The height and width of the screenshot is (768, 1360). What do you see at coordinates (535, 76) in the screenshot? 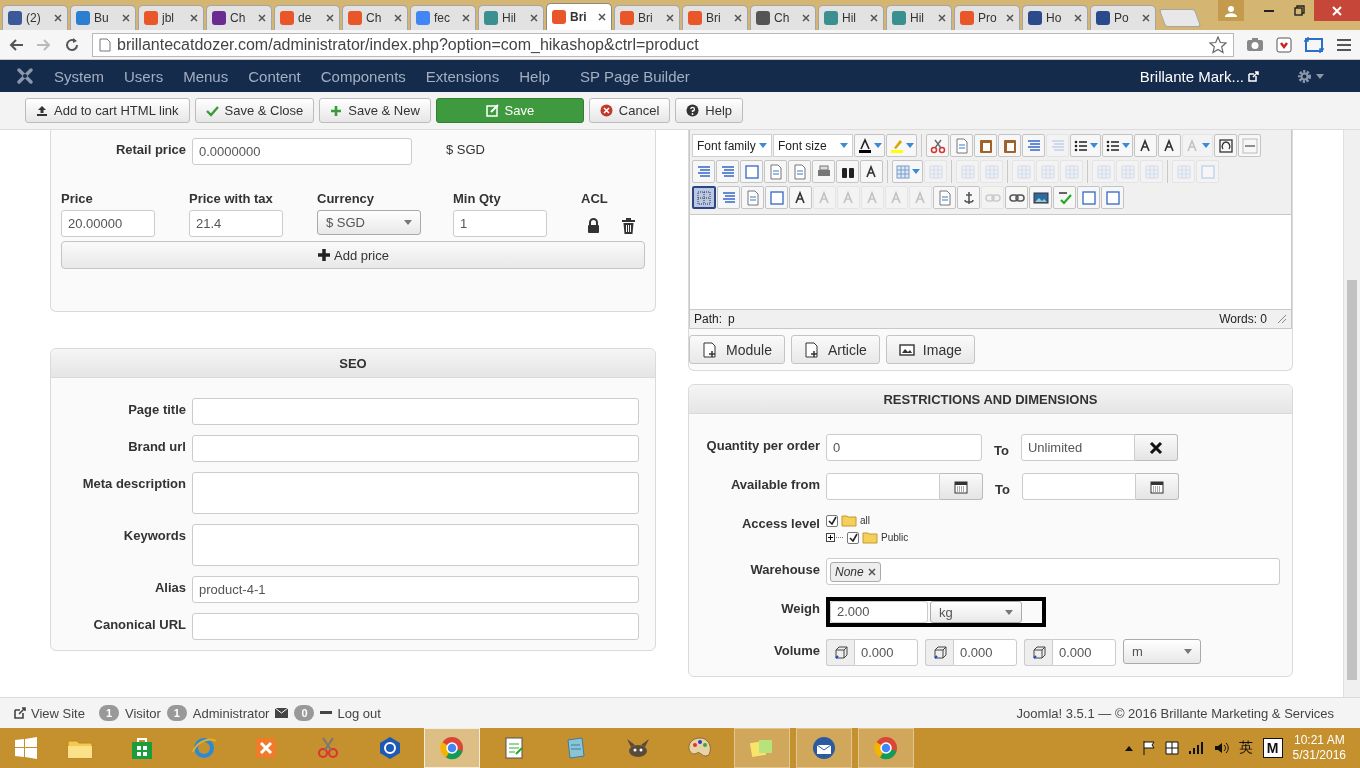
I see `menu-item: Help` at bounding box center [535, 76].